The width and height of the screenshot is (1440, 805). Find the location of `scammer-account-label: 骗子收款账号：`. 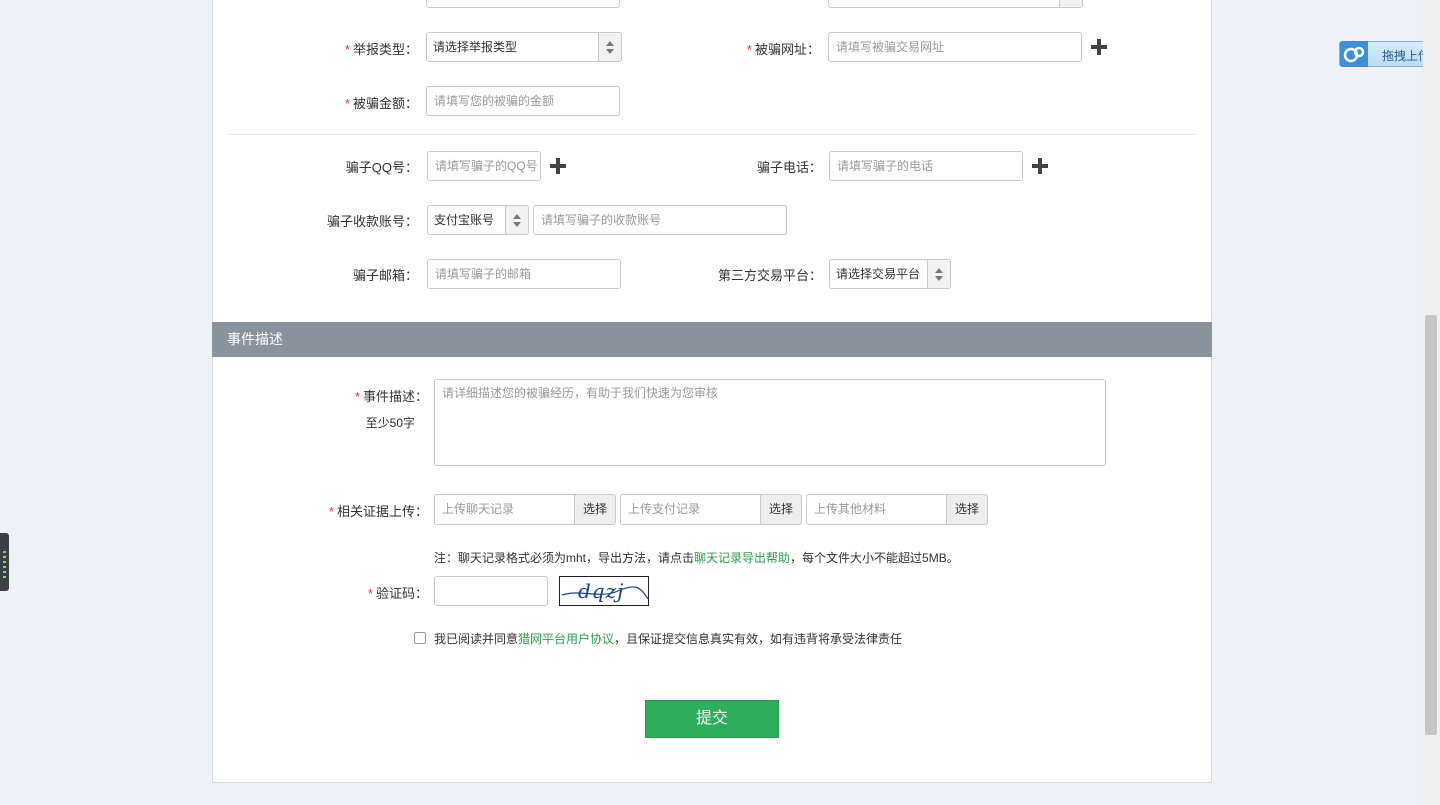

scammer-account-label: 骗子收款账号： is located at coordinates (372, 221).